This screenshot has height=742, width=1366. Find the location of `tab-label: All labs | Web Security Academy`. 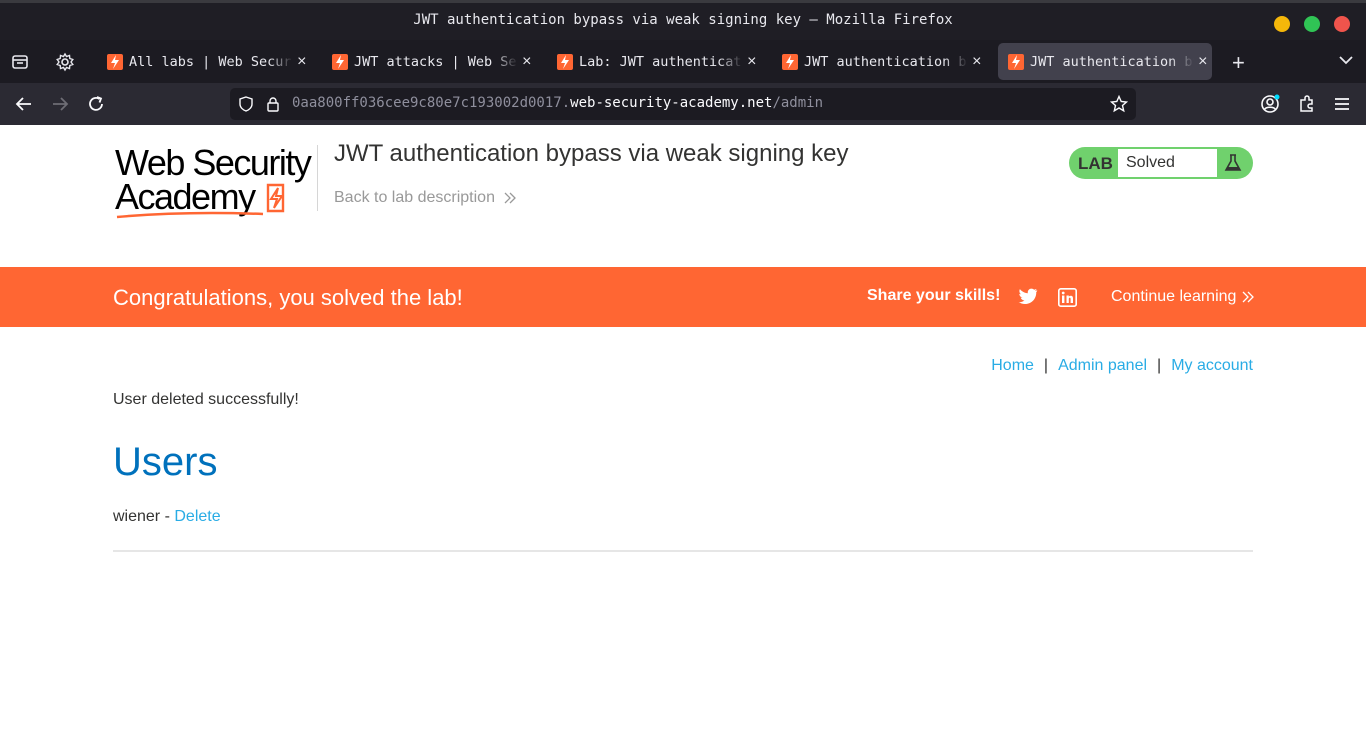

tab-label: All labs | Web Security Academy is located at coordinates (211, 61).